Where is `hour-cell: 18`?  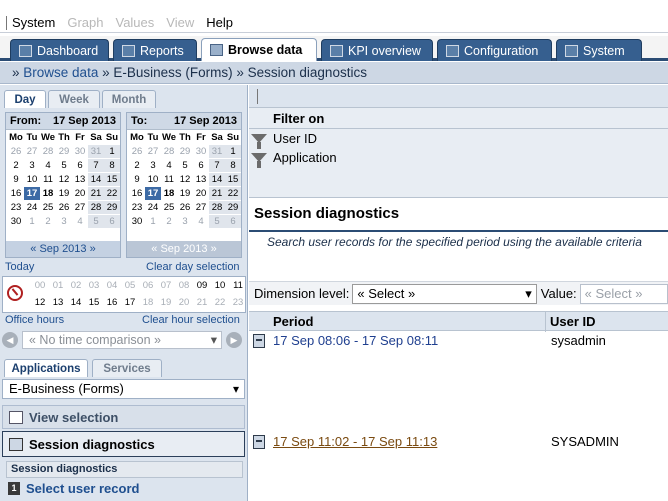
hour-cell: 18 is located at coordinates (148, 302).